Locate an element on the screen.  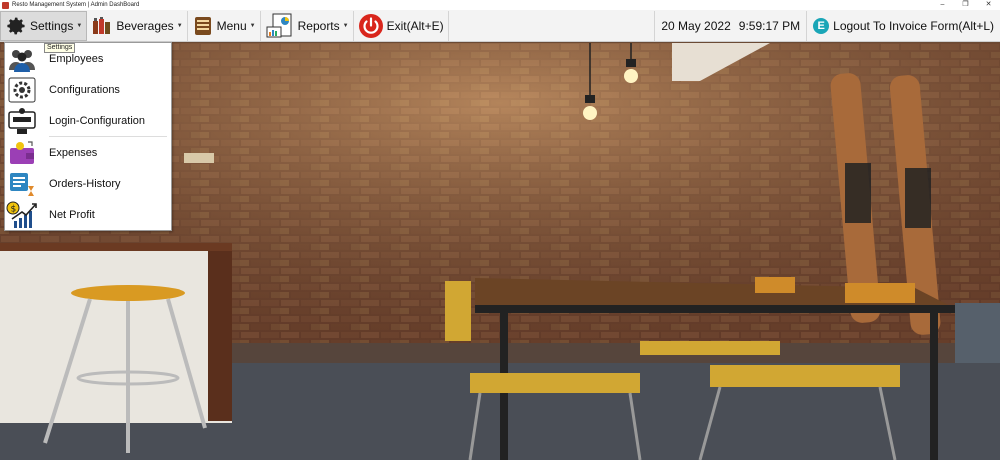
menu-item-expenses: Expenses is located at coordinates (88, 152).